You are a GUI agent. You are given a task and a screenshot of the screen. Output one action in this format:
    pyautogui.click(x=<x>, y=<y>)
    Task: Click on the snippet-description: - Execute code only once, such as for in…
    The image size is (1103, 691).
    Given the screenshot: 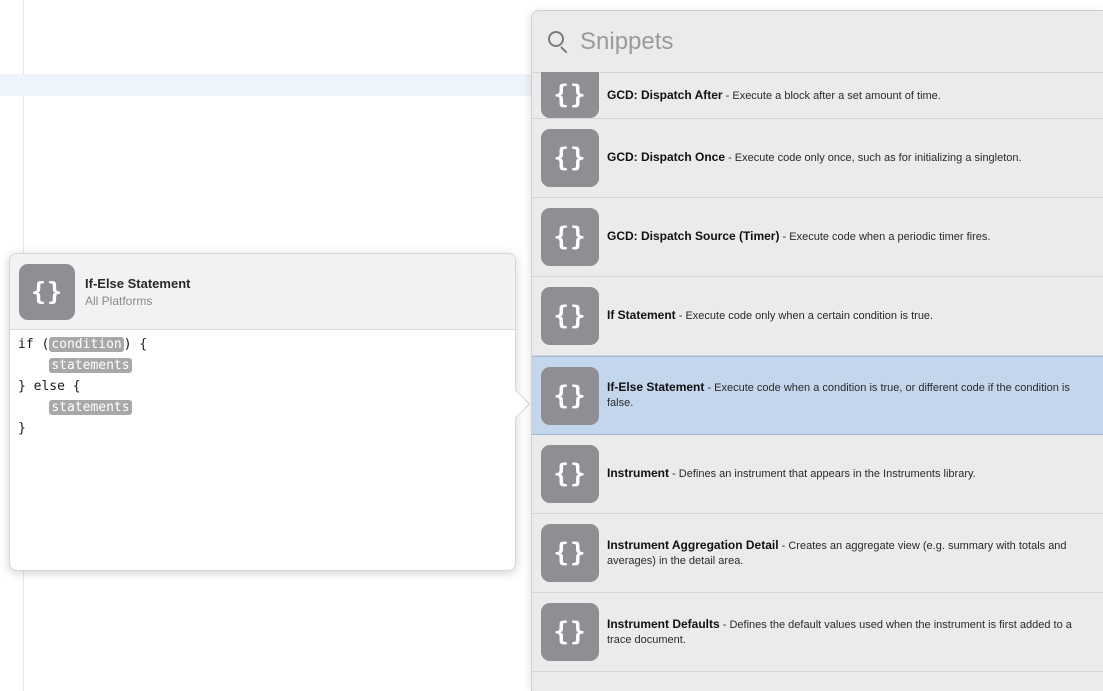 What is the action you would take?
    pyautogui.click(x=873, y=158)
    